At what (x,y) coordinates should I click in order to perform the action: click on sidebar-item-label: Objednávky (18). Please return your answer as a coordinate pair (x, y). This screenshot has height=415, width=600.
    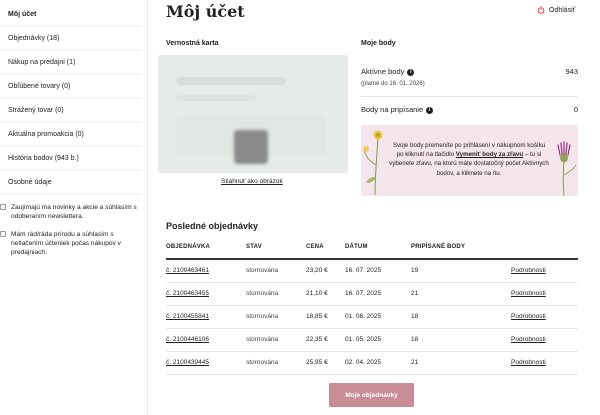
    Looking at the image, I should click on (34, 38).